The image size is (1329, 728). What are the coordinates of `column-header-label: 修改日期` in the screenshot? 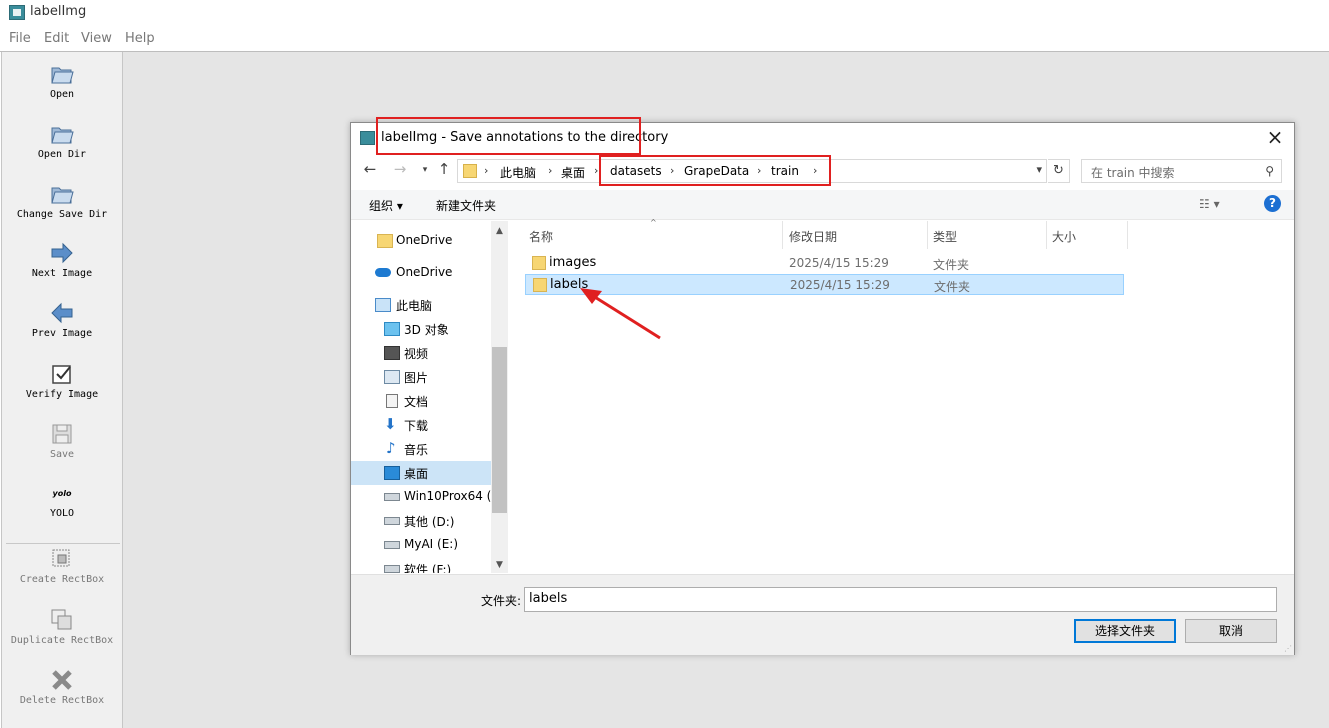 It's located at (813, 237).